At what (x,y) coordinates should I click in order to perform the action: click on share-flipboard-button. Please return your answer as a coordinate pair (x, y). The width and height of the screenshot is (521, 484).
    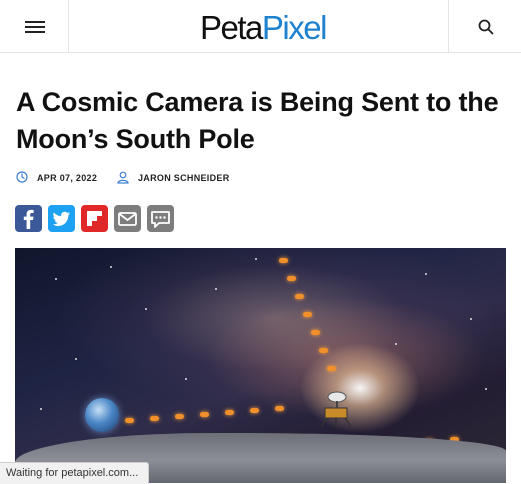
    Looking at the image, I should click on (94, 218).